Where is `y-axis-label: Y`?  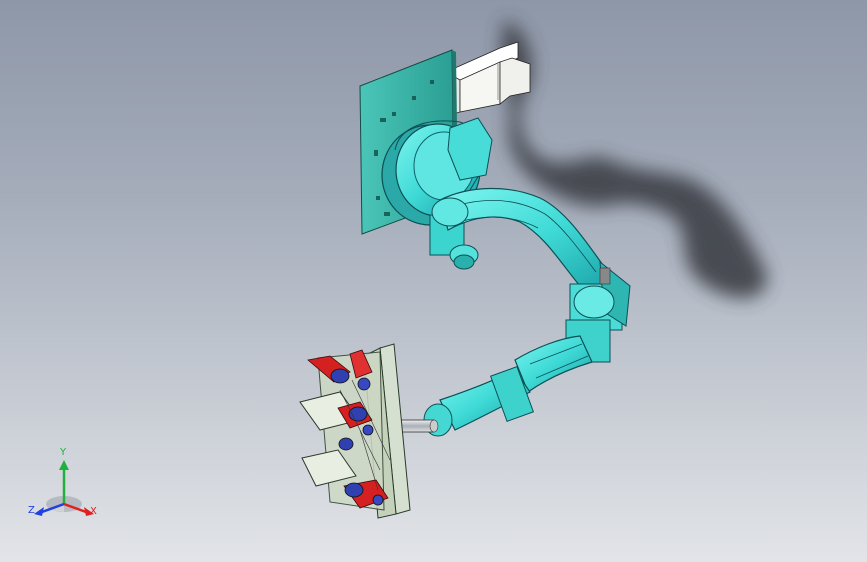 y-axis-label: Y is located at coordinates (63, 452).